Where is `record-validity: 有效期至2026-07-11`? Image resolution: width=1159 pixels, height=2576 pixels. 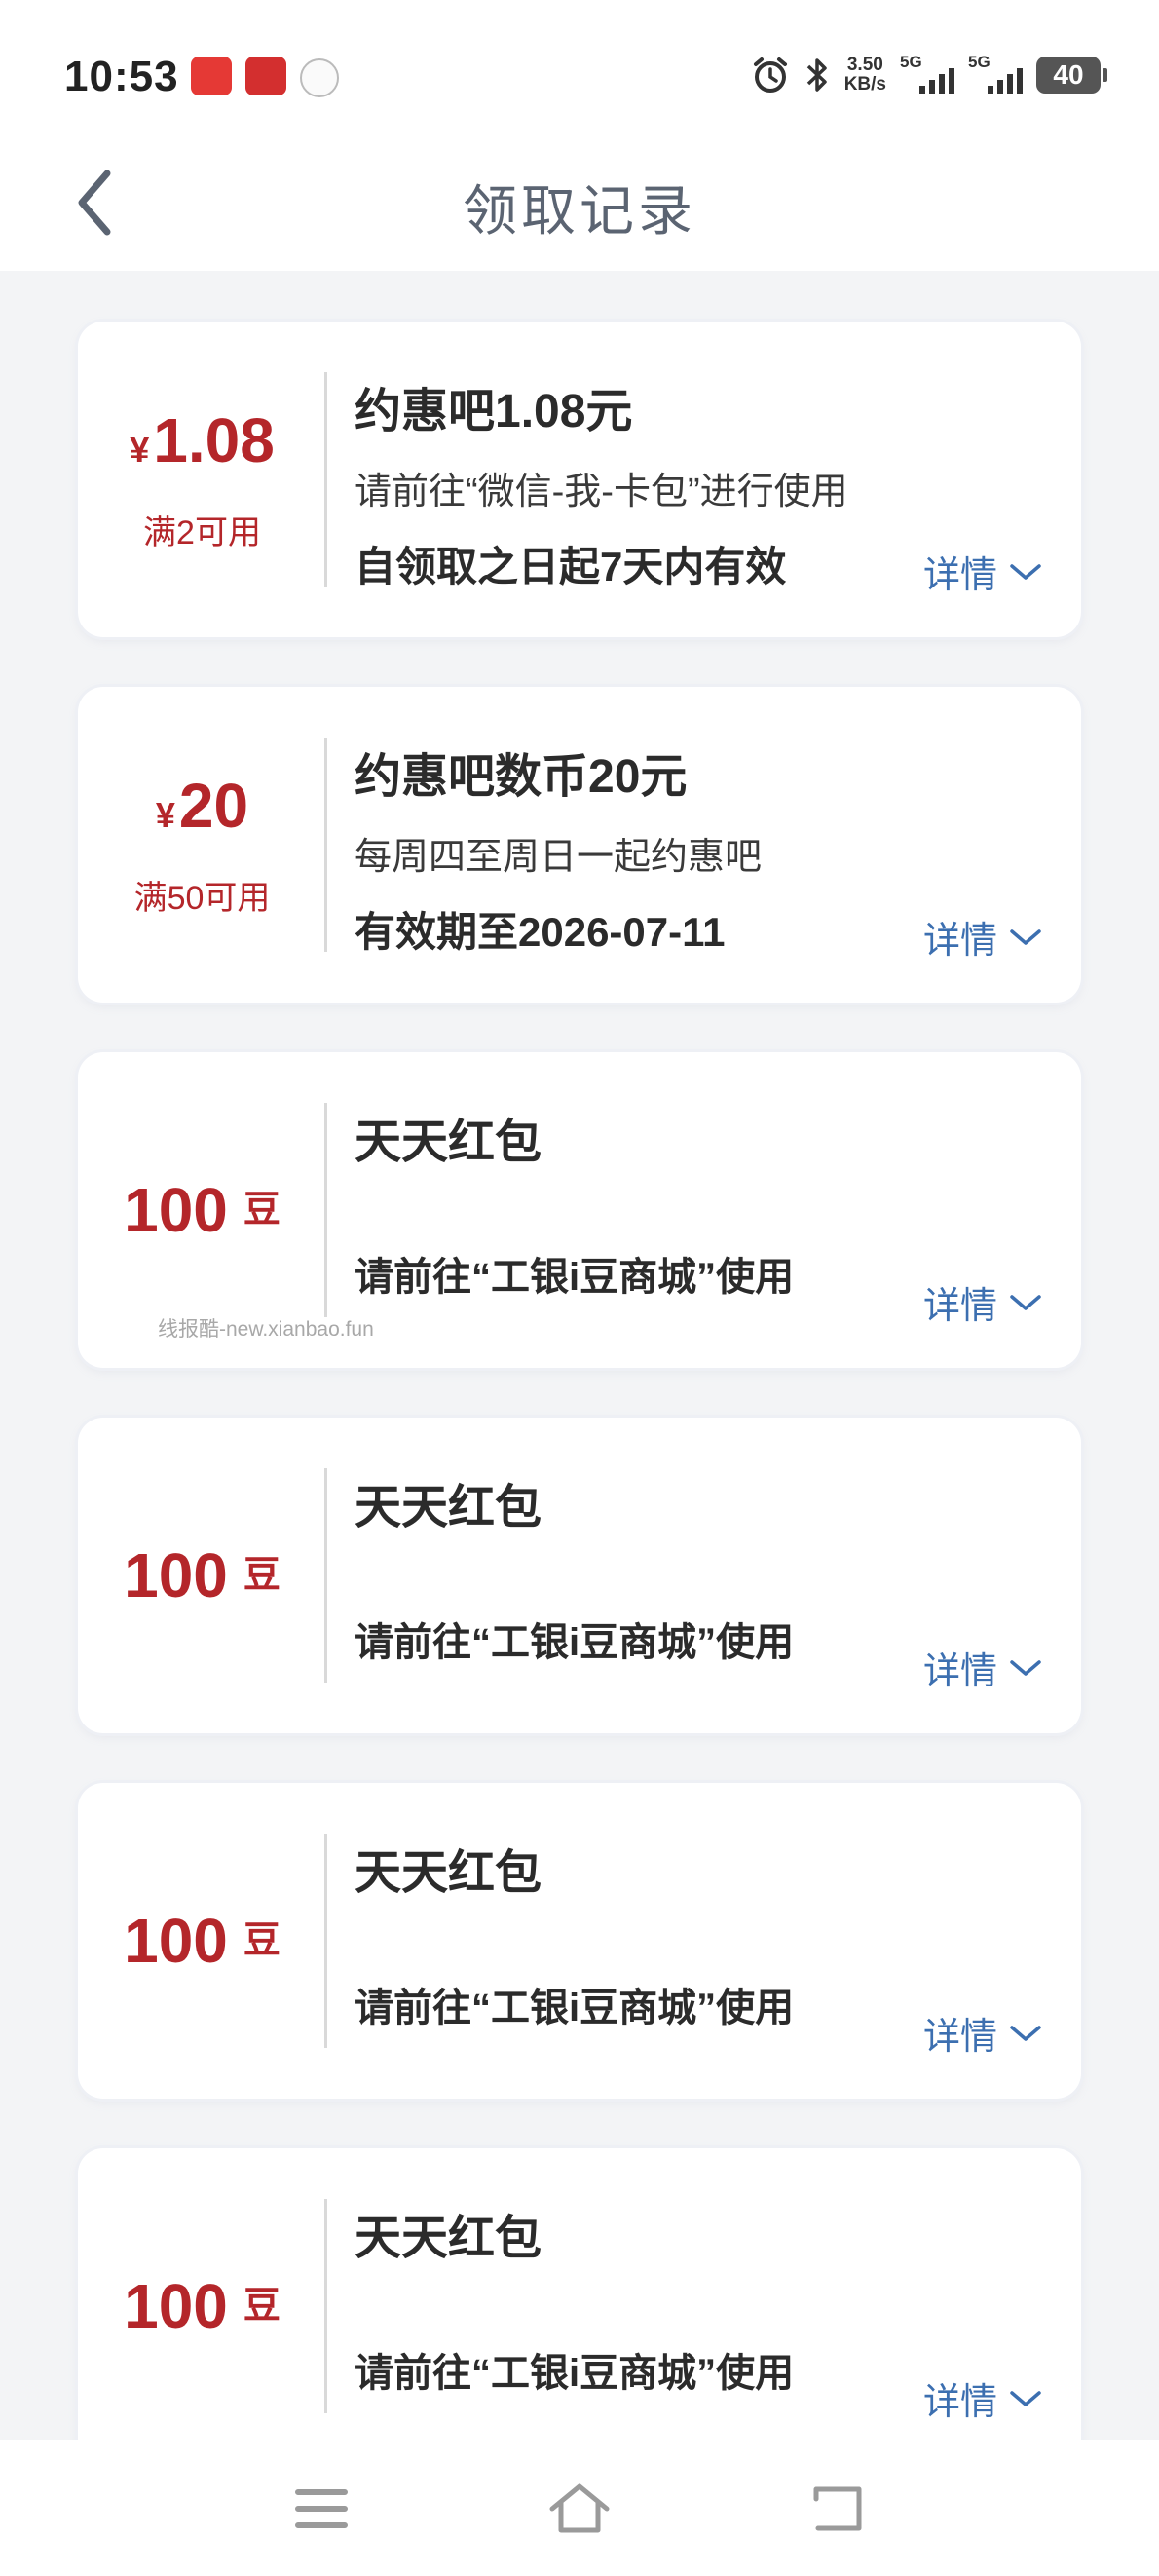 record-validity: 有效期至2026-07-11 is located at coordinates (540, 932).